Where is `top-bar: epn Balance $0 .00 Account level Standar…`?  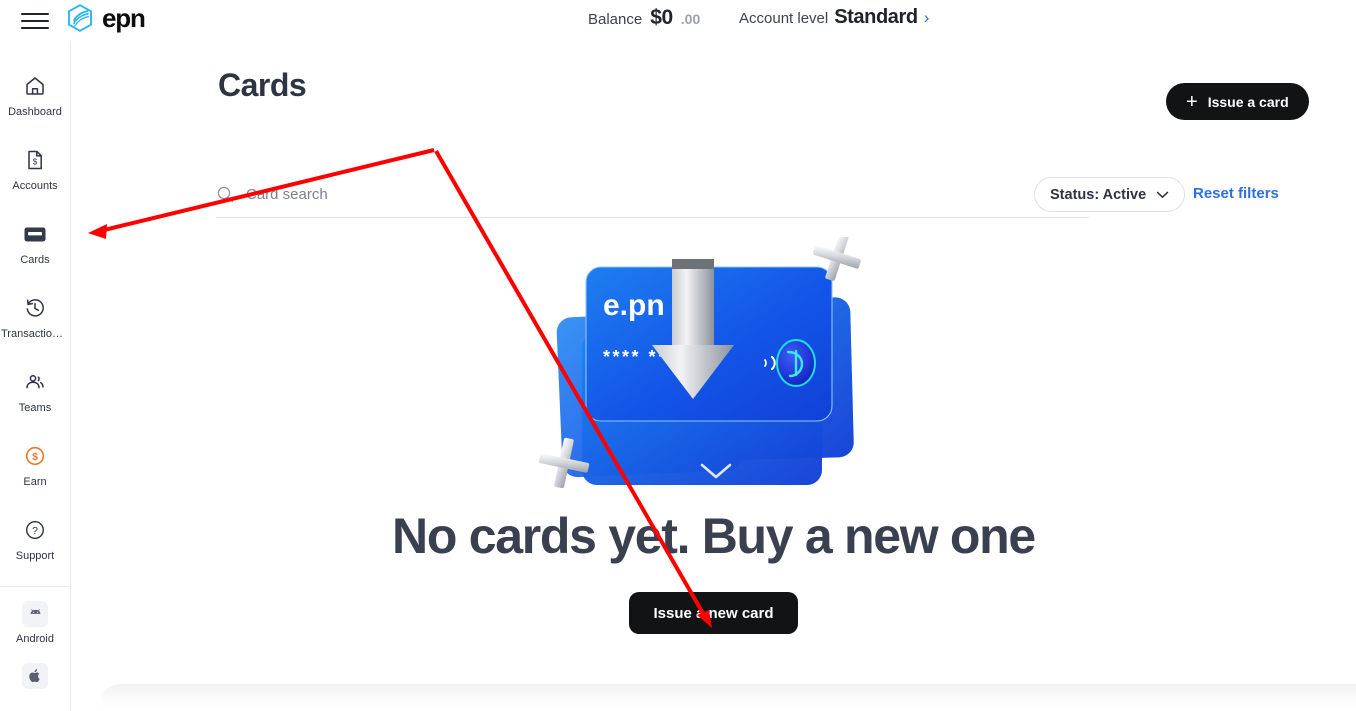 top-bar: epn Balance $0 .00 Account level Standar… is located at coordinates (678, 21).